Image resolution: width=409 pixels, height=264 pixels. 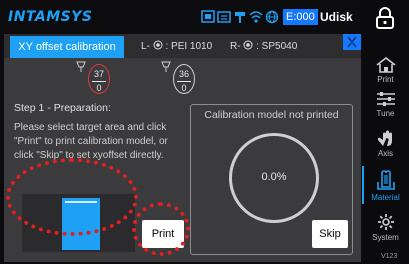 I want to click on sidebar-item-system: System, so click(x=385, y=230).